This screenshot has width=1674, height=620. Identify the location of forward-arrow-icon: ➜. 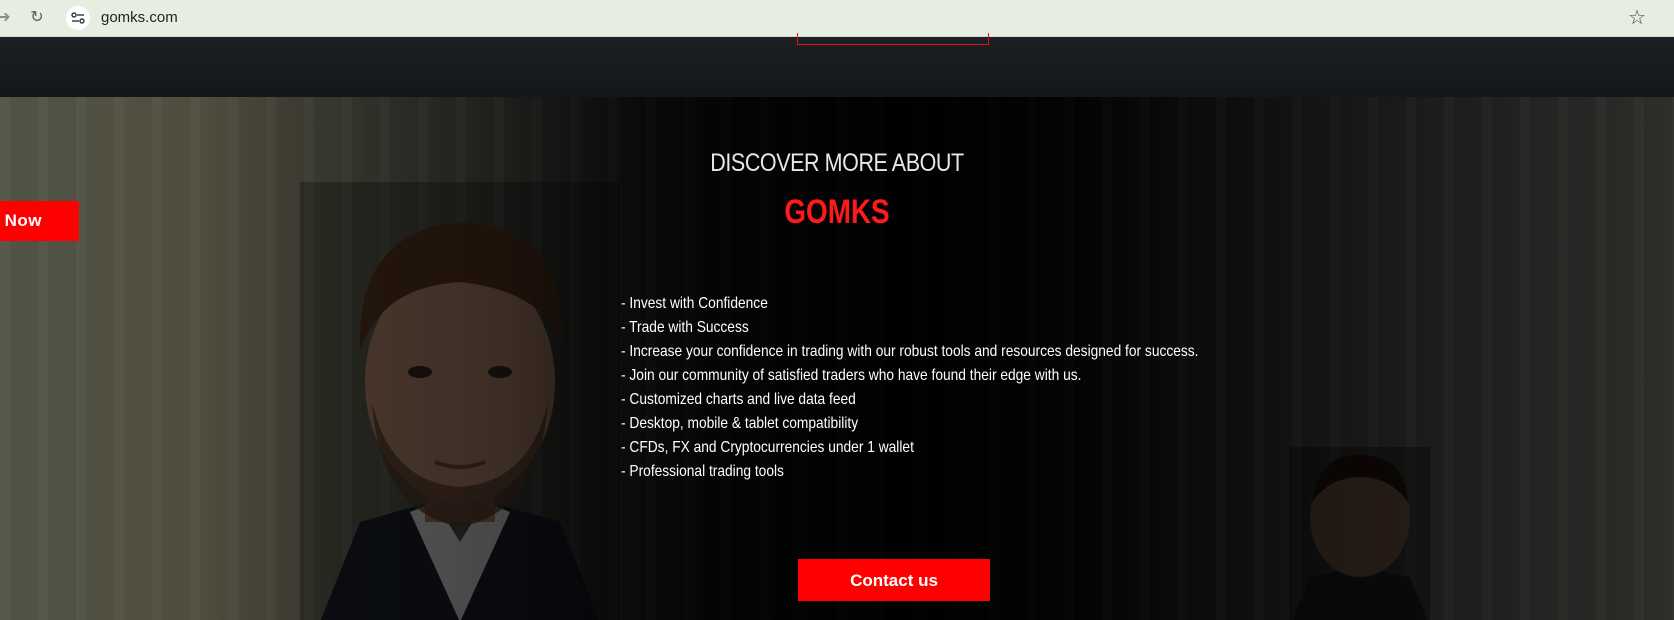
(7, 18).